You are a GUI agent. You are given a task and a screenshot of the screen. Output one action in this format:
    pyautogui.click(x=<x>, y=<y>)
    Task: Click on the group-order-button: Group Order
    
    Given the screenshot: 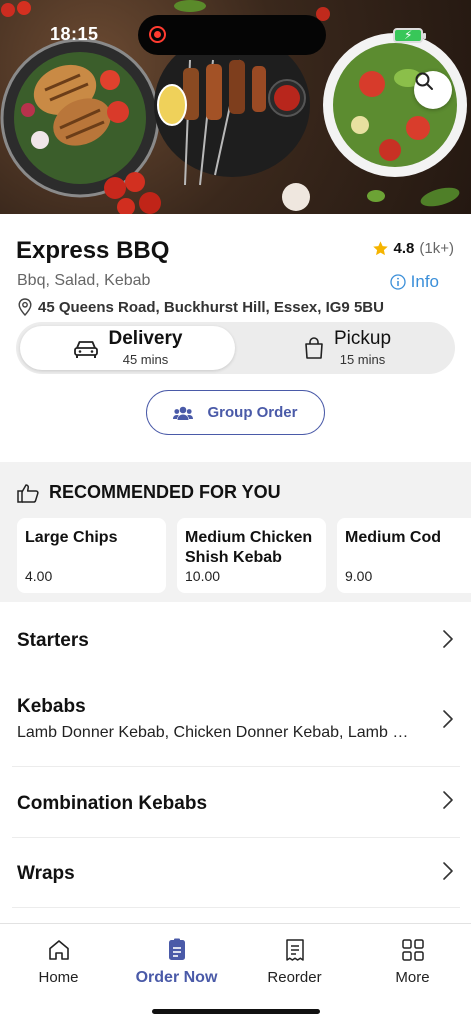 What is the action you would take?
    pyautogui.click(x=235, y=412)
    